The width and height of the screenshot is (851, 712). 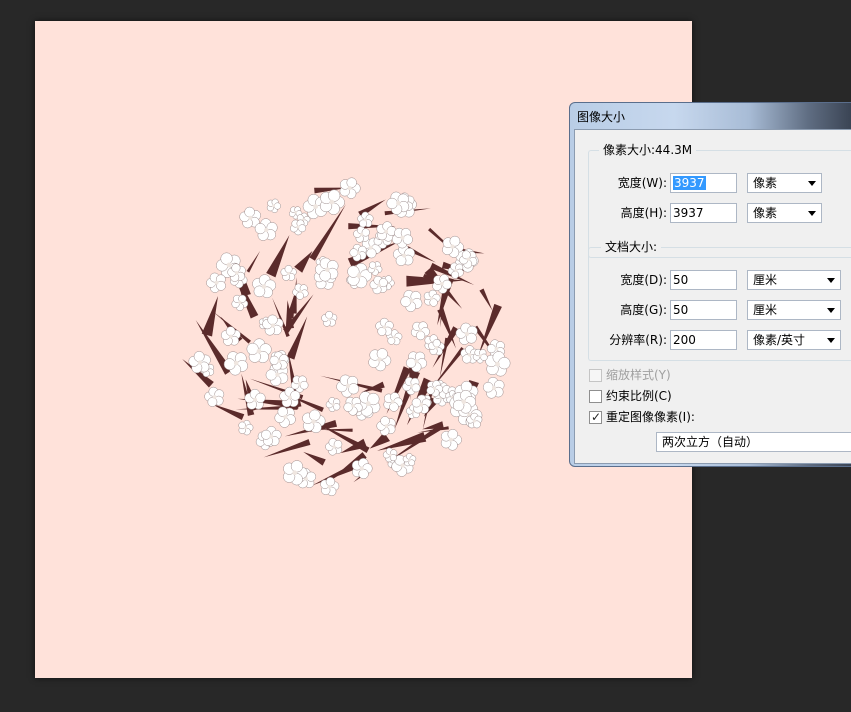 What do you see at coordinates (703, 183) in the screenshot?
I see `pixel-width-input: 3937` at bounding box center [703, 183].